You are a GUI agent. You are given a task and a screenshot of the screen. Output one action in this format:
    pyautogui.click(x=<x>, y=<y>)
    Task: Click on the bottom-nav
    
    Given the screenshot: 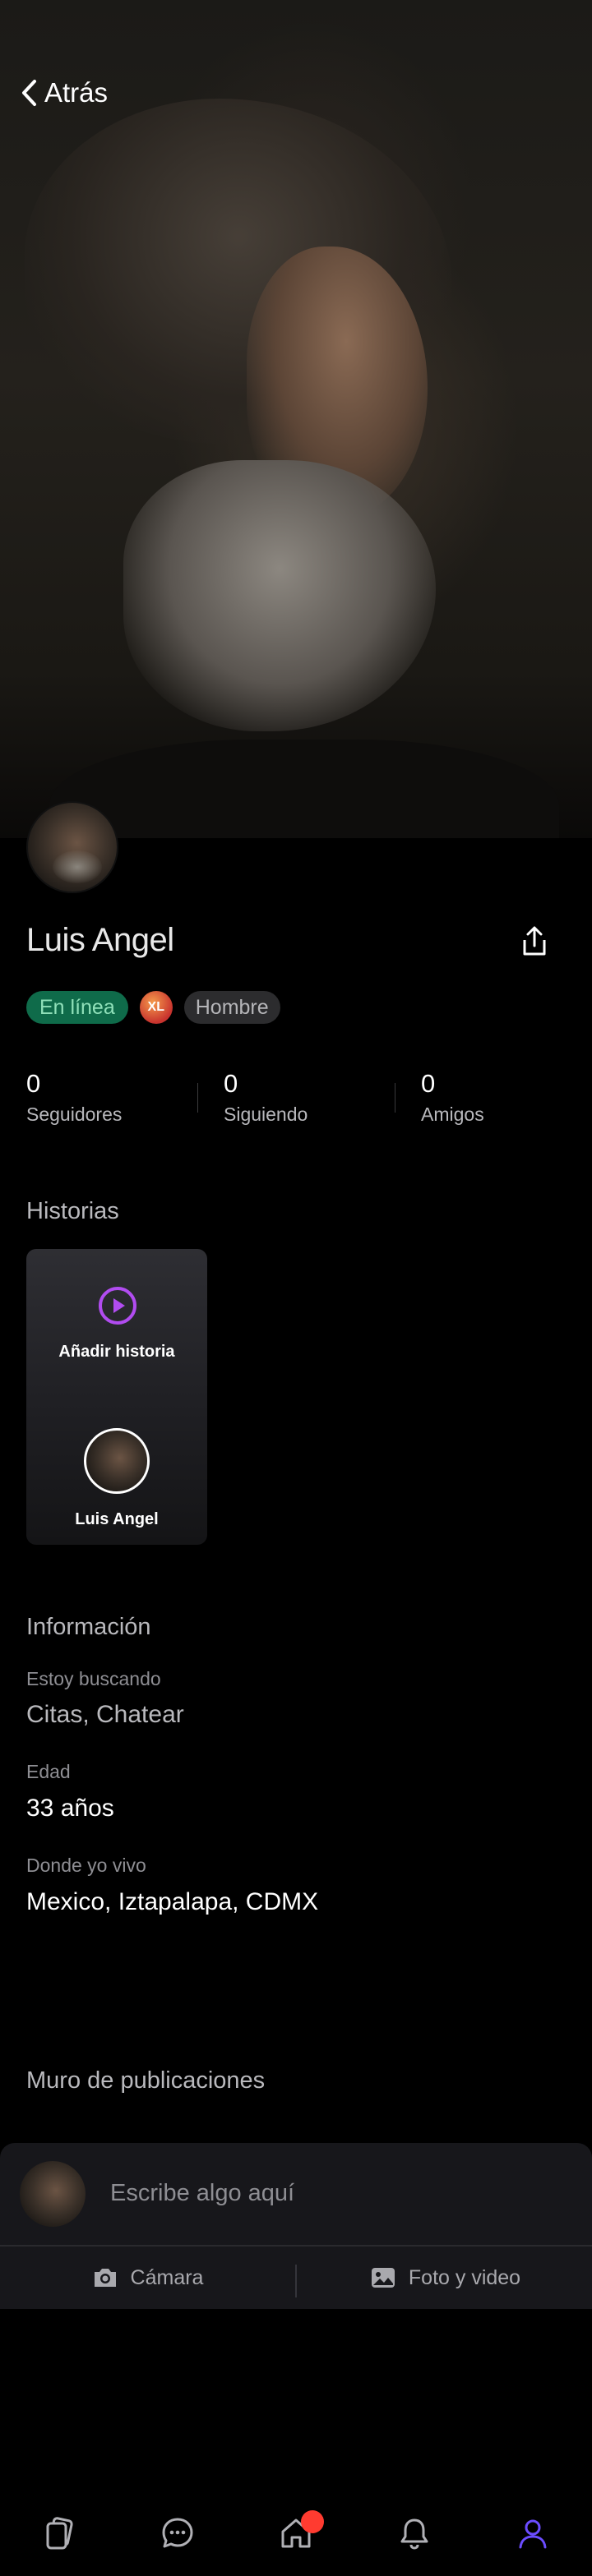 What is the action you would take?
    pyautogui.click(x=296, y=2533)
    